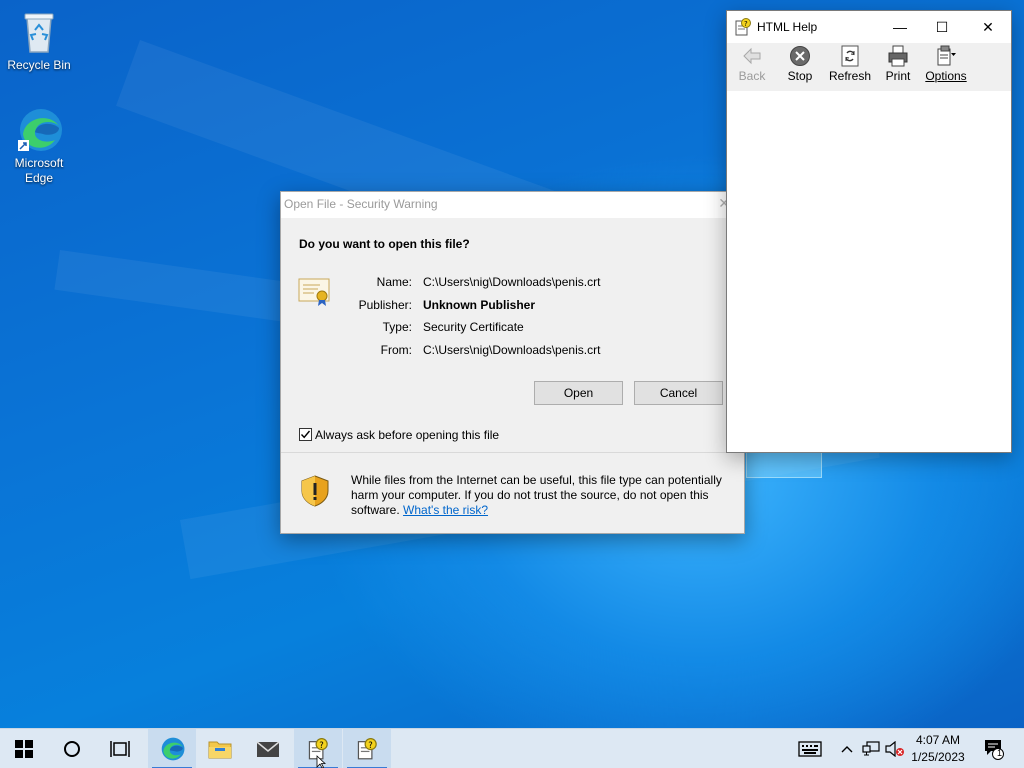 This screenshot has height=768, width=1024. Describe the element at coordinates (938, 749) in the screenshot. I see `clock: 4:07 AM 1/25/2023` at that location.